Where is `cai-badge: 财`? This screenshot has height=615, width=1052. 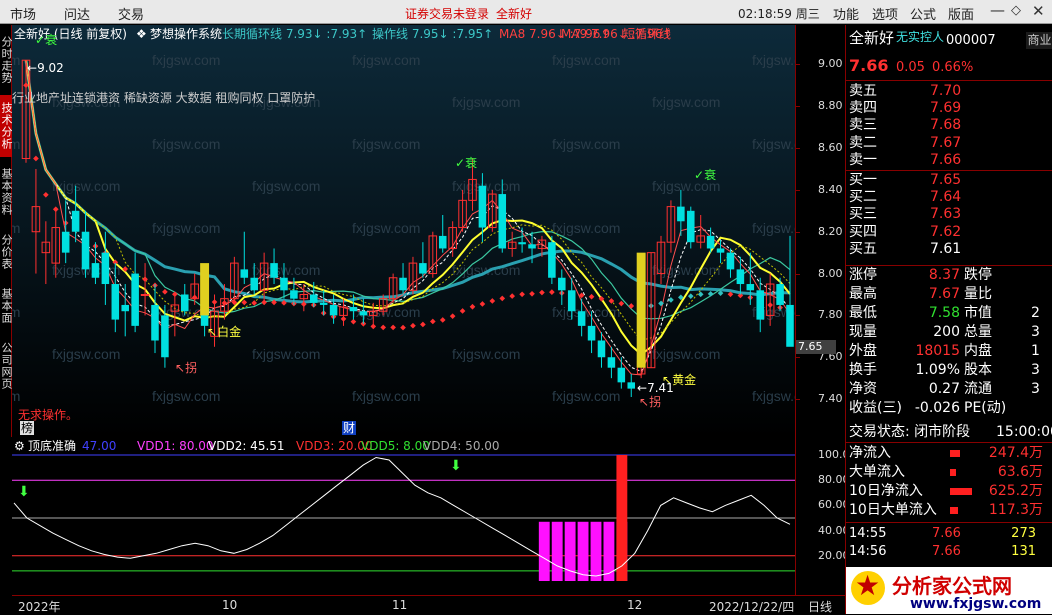
cai-badge: 财 is located at coordinates (349, 428).